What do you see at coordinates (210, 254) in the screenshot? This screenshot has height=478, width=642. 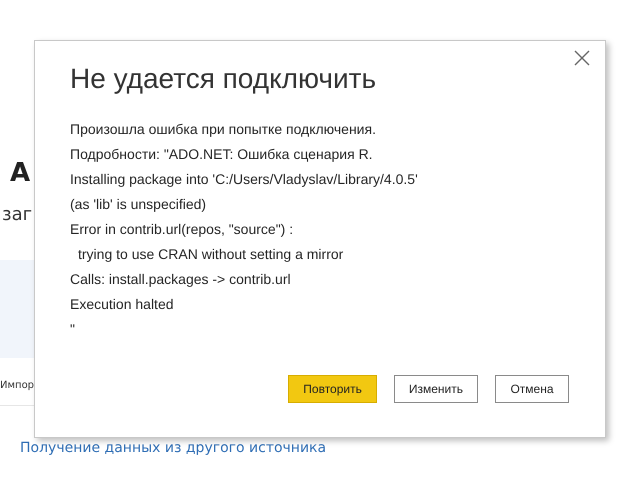 I see `error-message-line: trying to use CRAN without setting a mirror` at bounding box center [210, 254].